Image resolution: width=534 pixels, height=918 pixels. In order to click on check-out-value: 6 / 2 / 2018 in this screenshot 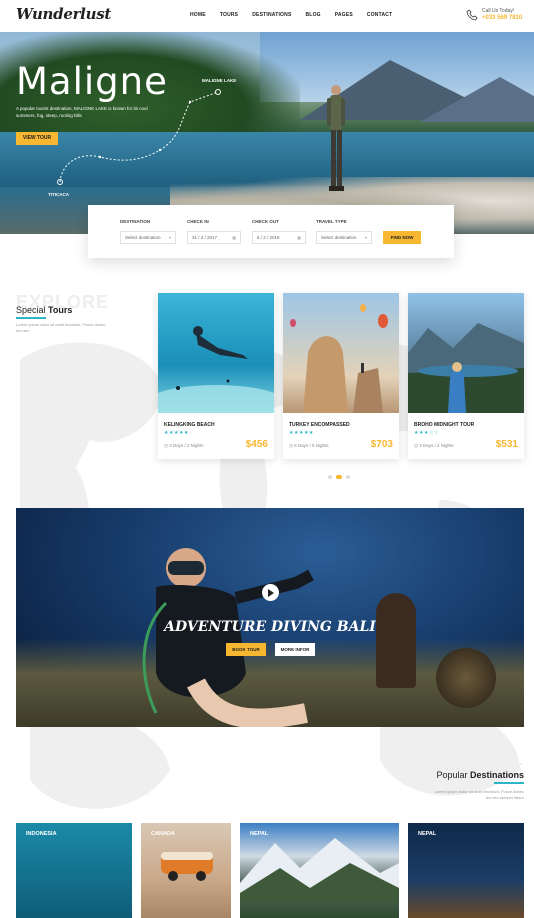, I will do `click(268, 237)`.